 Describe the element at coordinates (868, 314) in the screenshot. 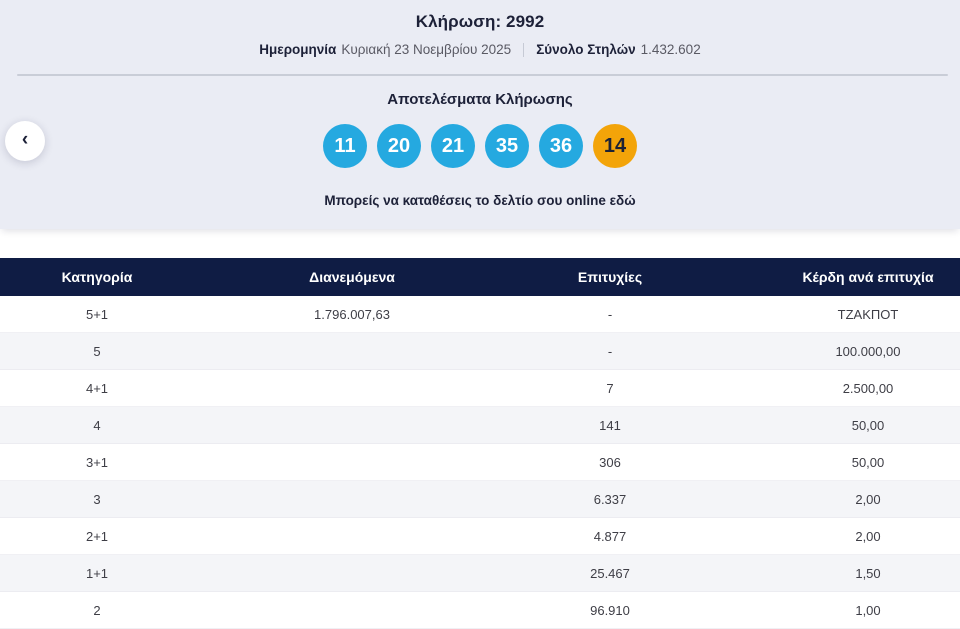

I see `cell-prize: ΤΖΑΚΠΟΤ` at that location.